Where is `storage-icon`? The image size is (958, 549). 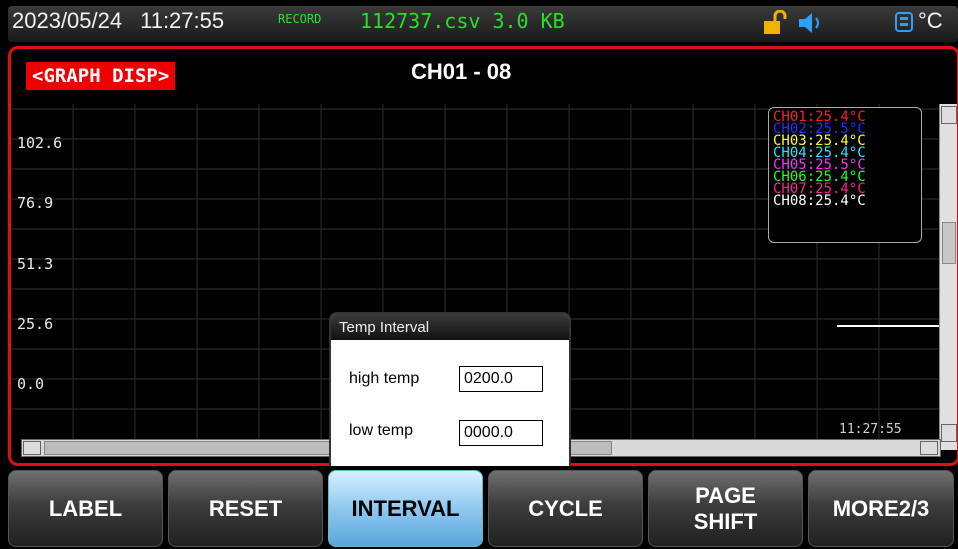
storage-icon is located at coordinates (905, 22).